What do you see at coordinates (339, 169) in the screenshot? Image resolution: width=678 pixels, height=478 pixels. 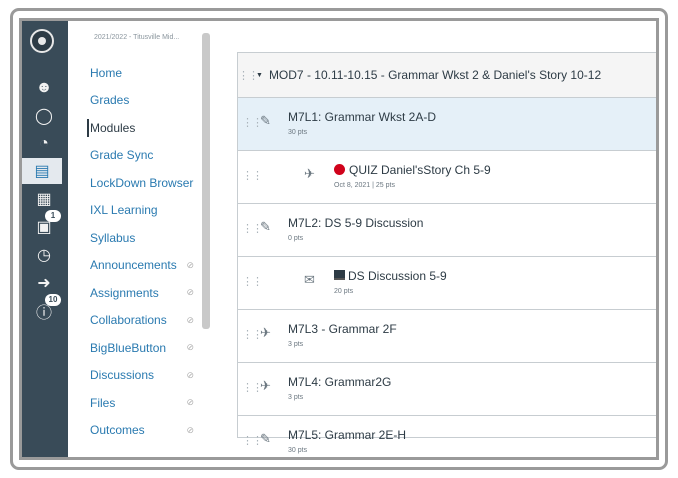 I see `red-circle-icon` at bounding box center [339, 169].